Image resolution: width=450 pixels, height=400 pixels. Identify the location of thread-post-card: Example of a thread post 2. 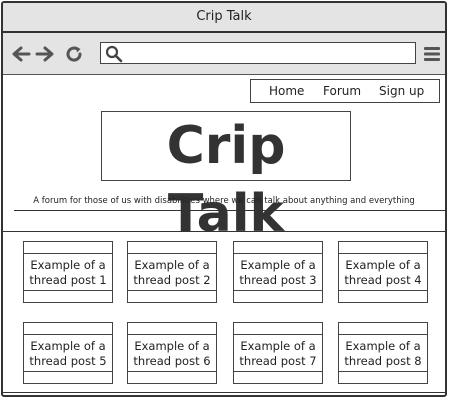
(172, 272).